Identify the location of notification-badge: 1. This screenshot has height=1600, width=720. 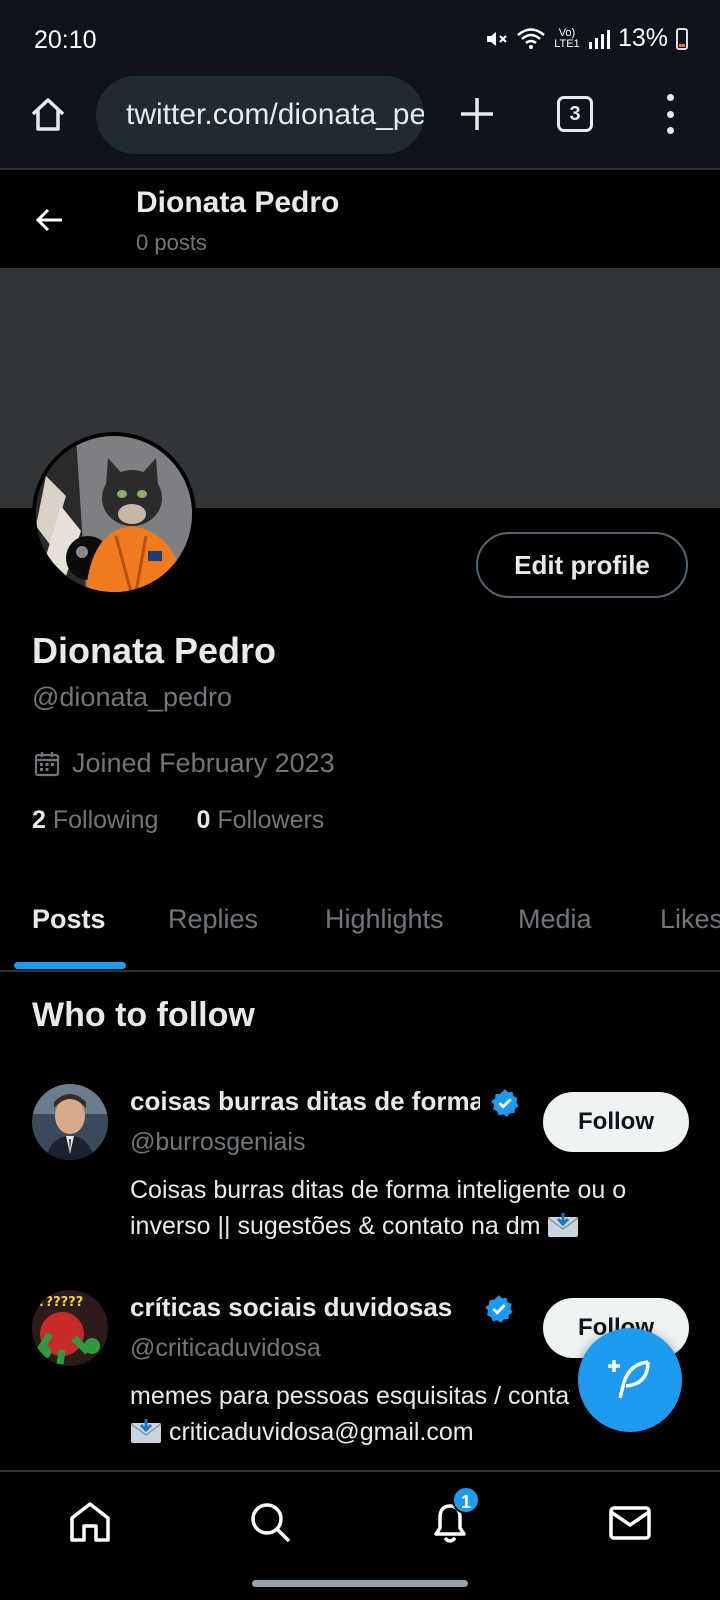
(466, 1500).